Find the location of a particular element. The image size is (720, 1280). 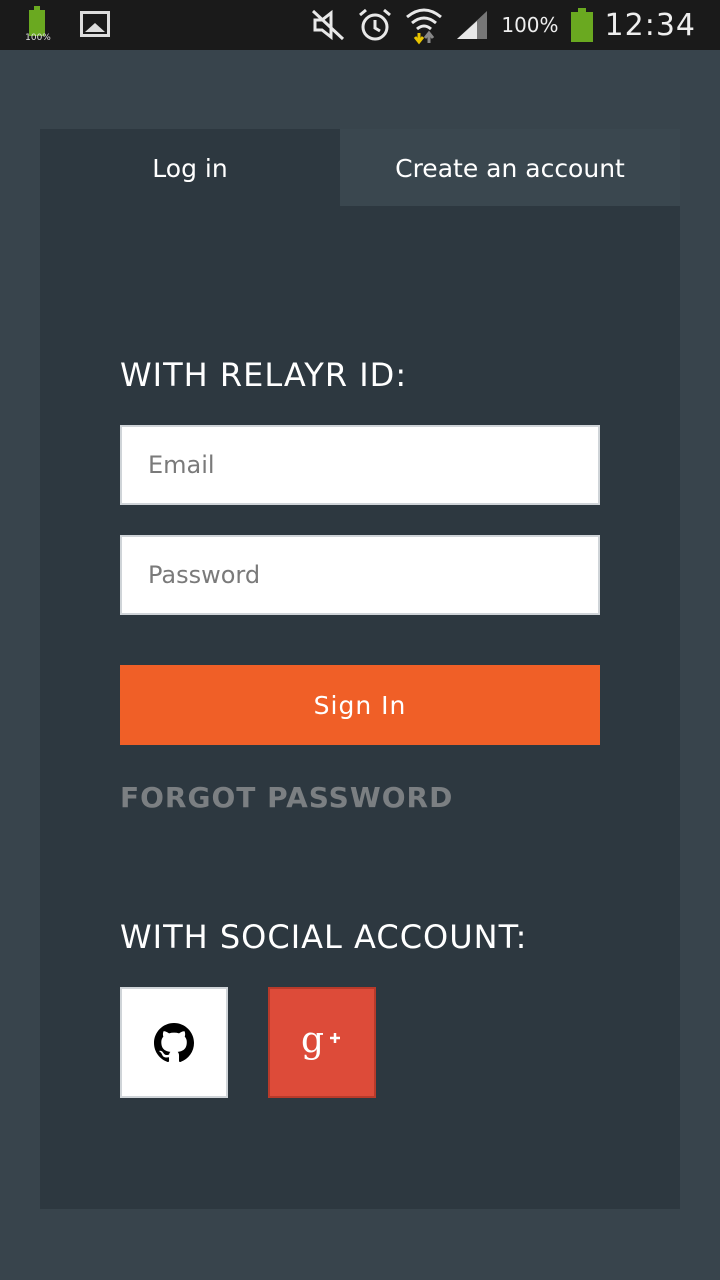

github-login-button is located at coordinates (174, 1042).